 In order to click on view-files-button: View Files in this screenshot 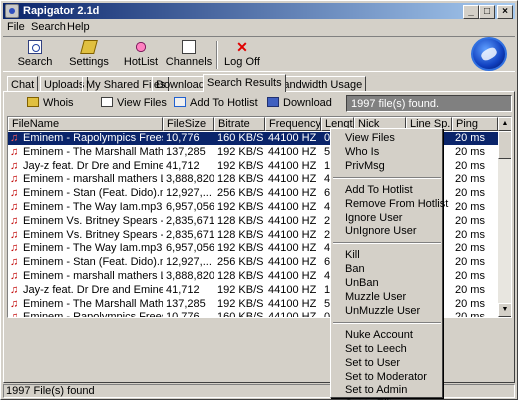, I will do `click(134, 103)`.